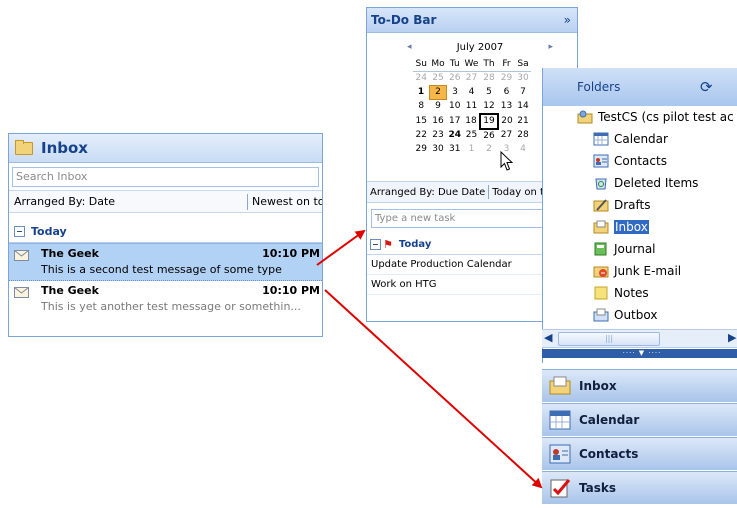 The image size is (737, 508). What do you see at coordinates (639, 419) in the screenshot?
I see `nav-button-calendar: Calendar` at bounding box center [639, 419].